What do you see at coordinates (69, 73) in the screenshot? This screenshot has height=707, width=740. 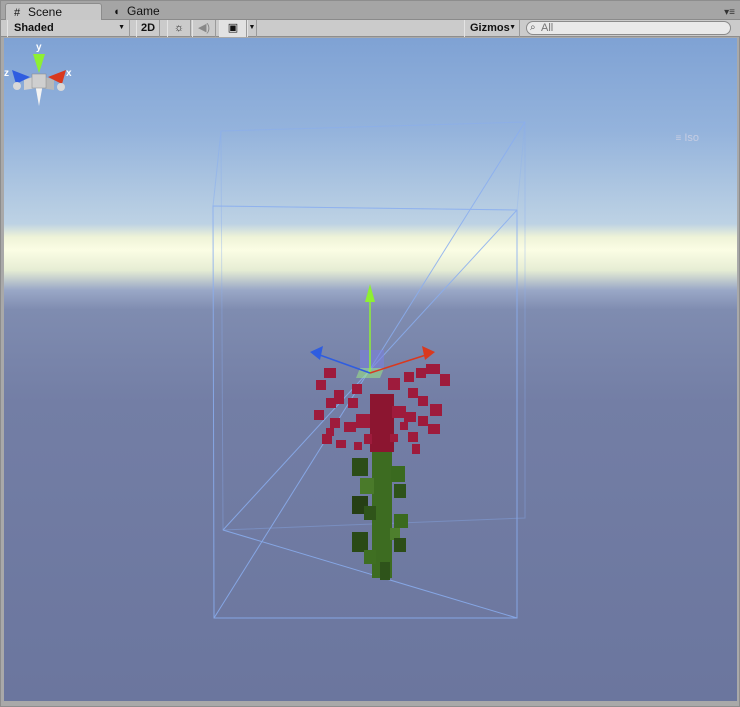 I see `axis-x-label: x` at bounding box center [69, 73].